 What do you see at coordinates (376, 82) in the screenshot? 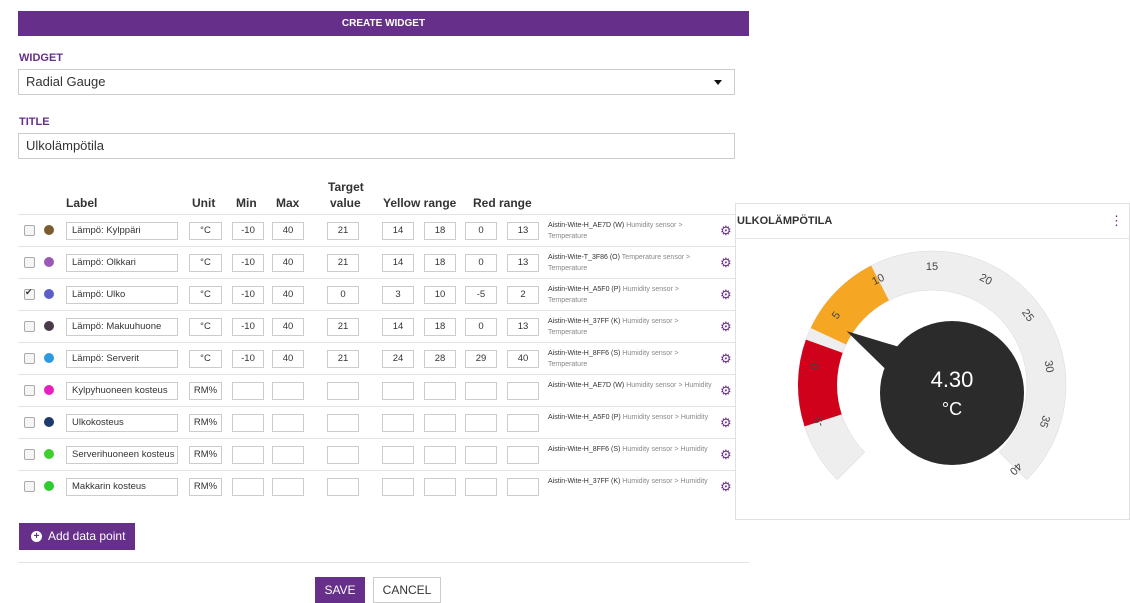
I see `widget-type-select: Radial Gauge` at bounding box center [376, 82].